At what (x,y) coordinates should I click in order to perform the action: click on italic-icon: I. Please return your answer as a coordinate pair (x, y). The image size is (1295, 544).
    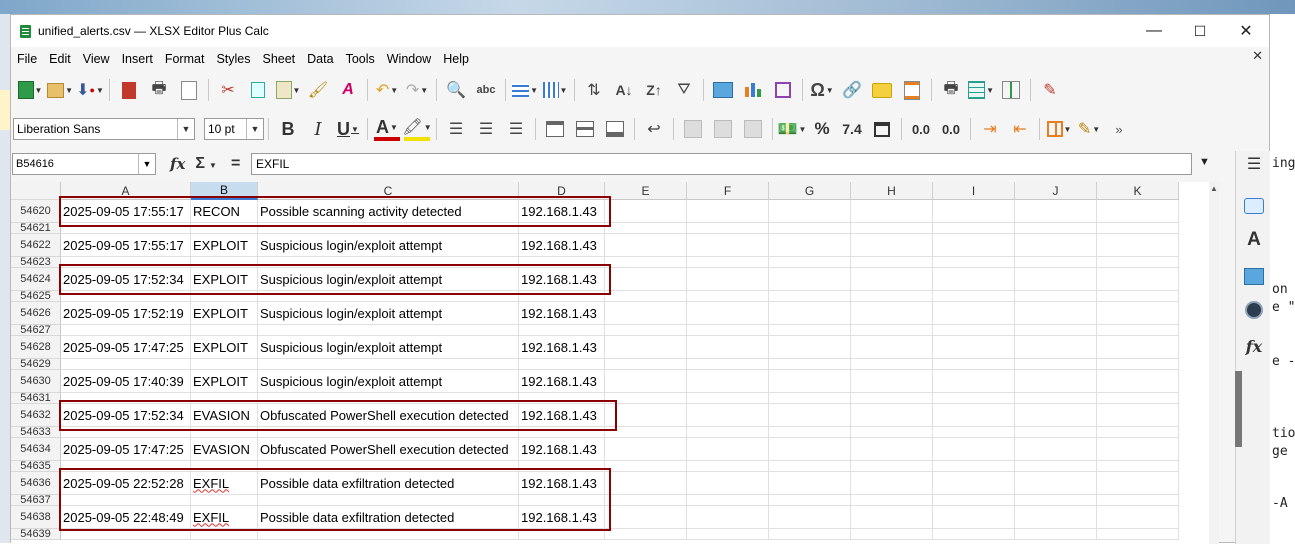
    Looking at the image, I should click on (318, 129).